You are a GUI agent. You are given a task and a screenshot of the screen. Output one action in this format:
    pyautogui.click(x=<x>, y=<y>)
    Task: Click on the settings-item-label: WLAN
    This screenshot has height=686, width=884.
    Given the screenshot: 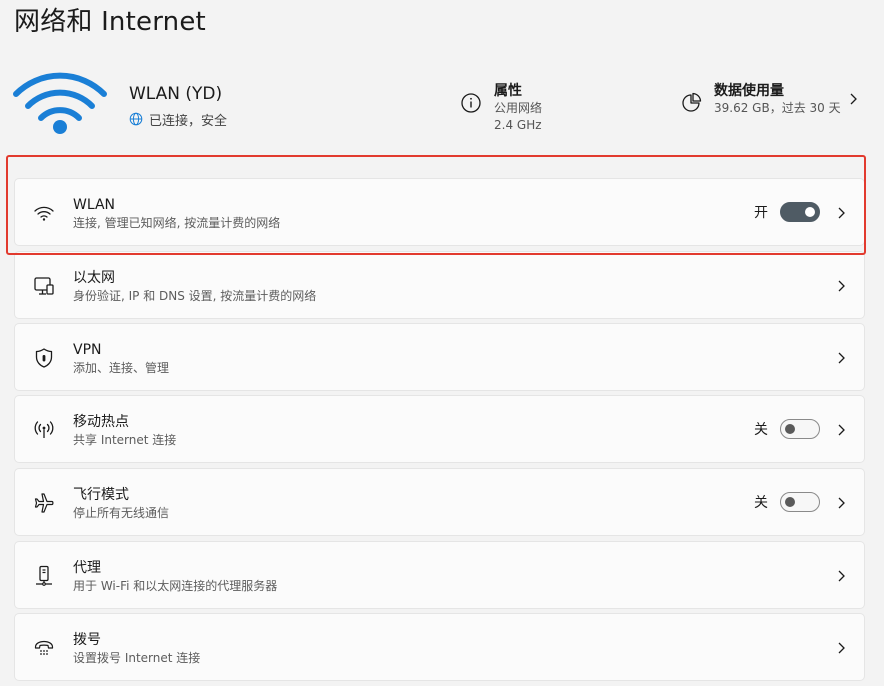 What is the action you would take?
    pyautogui.click(x=94, y=205)
    